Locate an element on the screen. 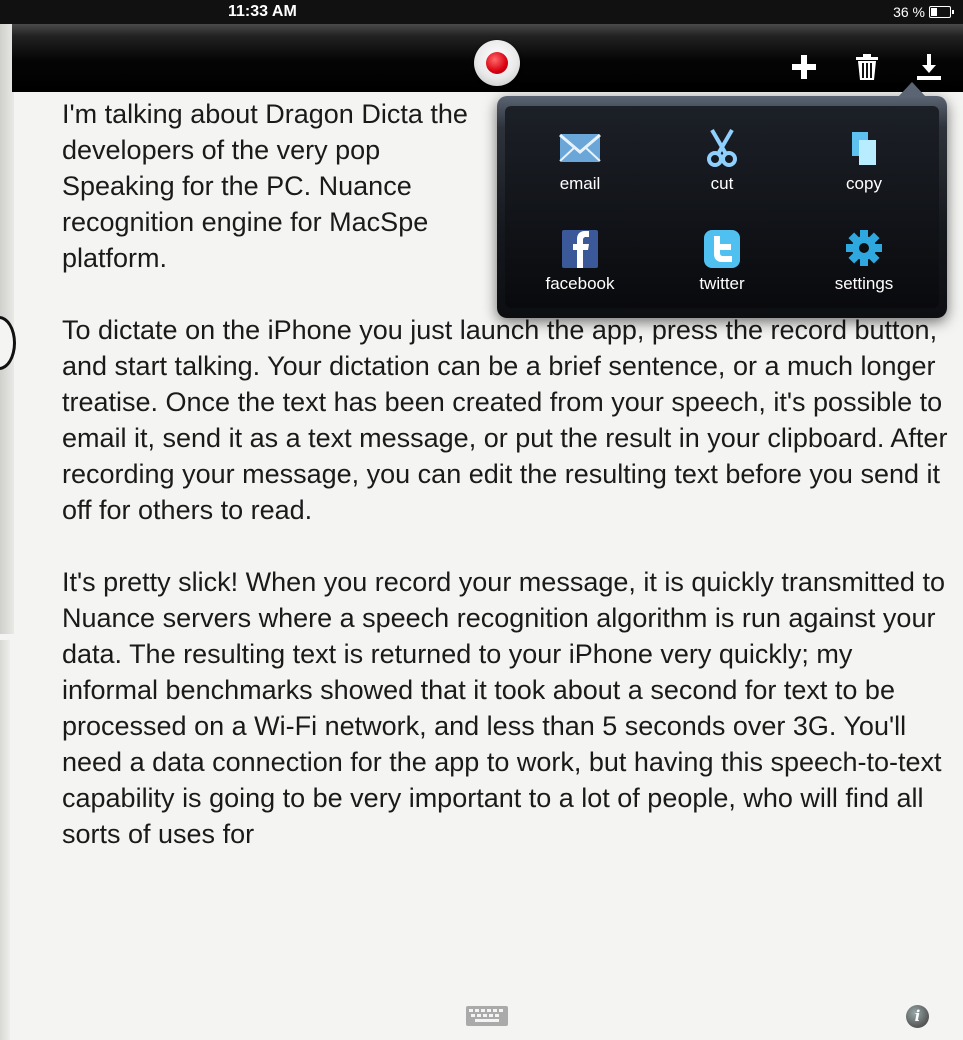 The width and height of the screenshot is (963, 1040). trash-icon is located at coordinates (867, 67).